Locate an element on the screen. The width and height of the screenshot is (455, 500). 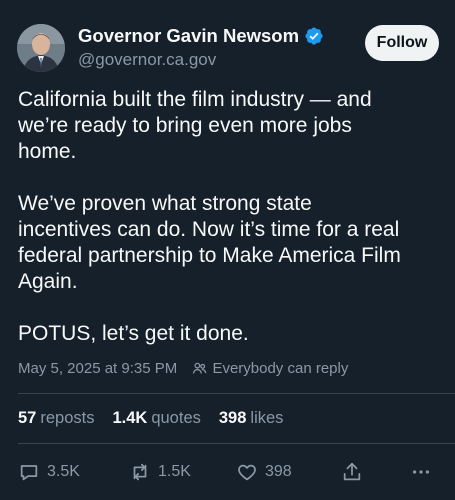
stat-likes: 398 likes is located at coordinates (251, 418).